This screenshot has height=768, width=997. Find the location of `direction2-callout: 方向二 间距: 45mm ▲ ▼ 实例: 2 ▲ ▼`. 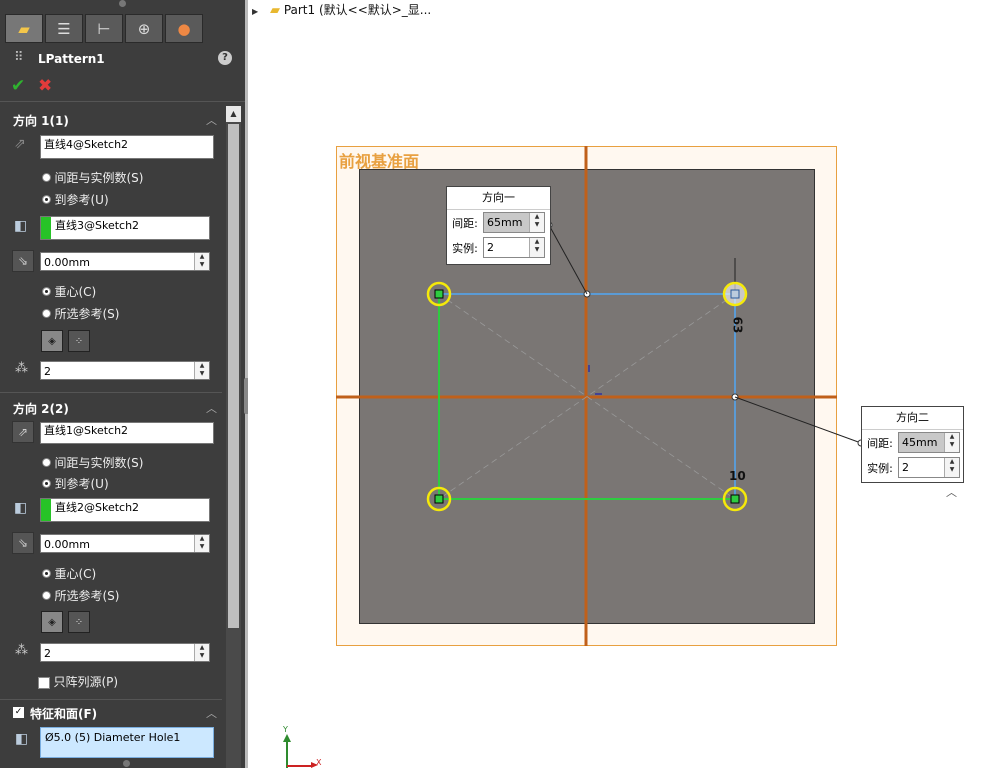

direction2-callout: 方向二 间距: 45mm ▲ ▼ 实例: 2 ▲ ▼ is located at coordinates (912, 444).